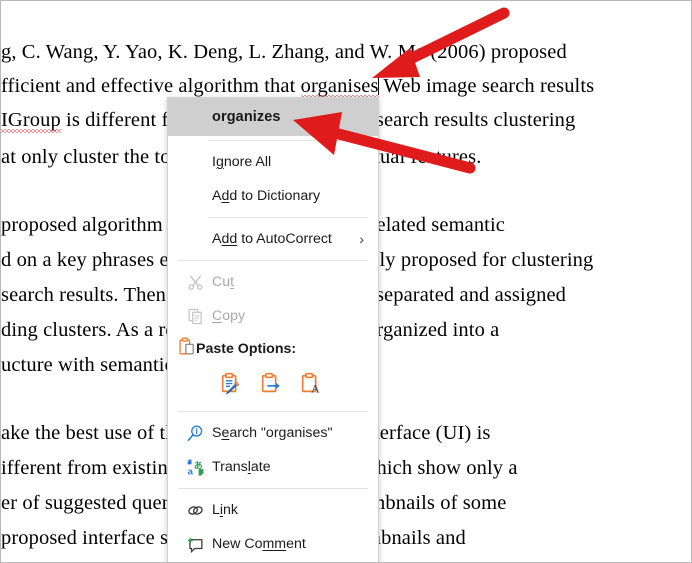 The image size is (692, 563). I want to click on menu-item-label: Search "organises", so click(272, 433).